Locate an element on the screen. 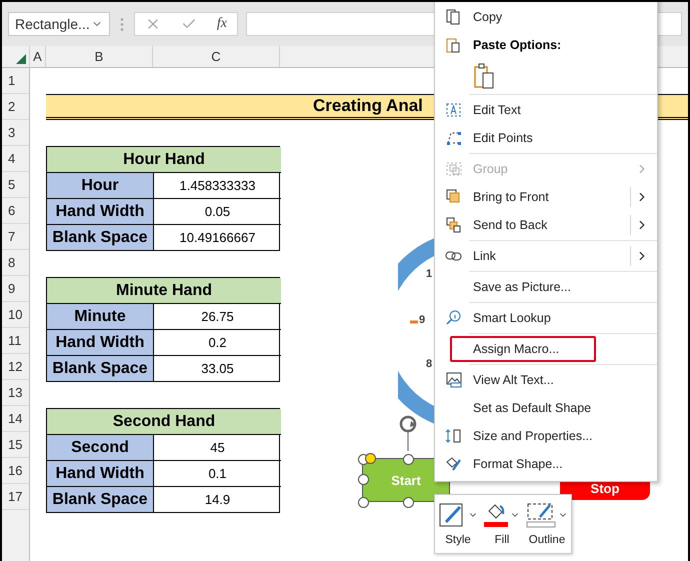 The image size is (690, 561). clock-digit: 1 is located at coordinates (429, 274).